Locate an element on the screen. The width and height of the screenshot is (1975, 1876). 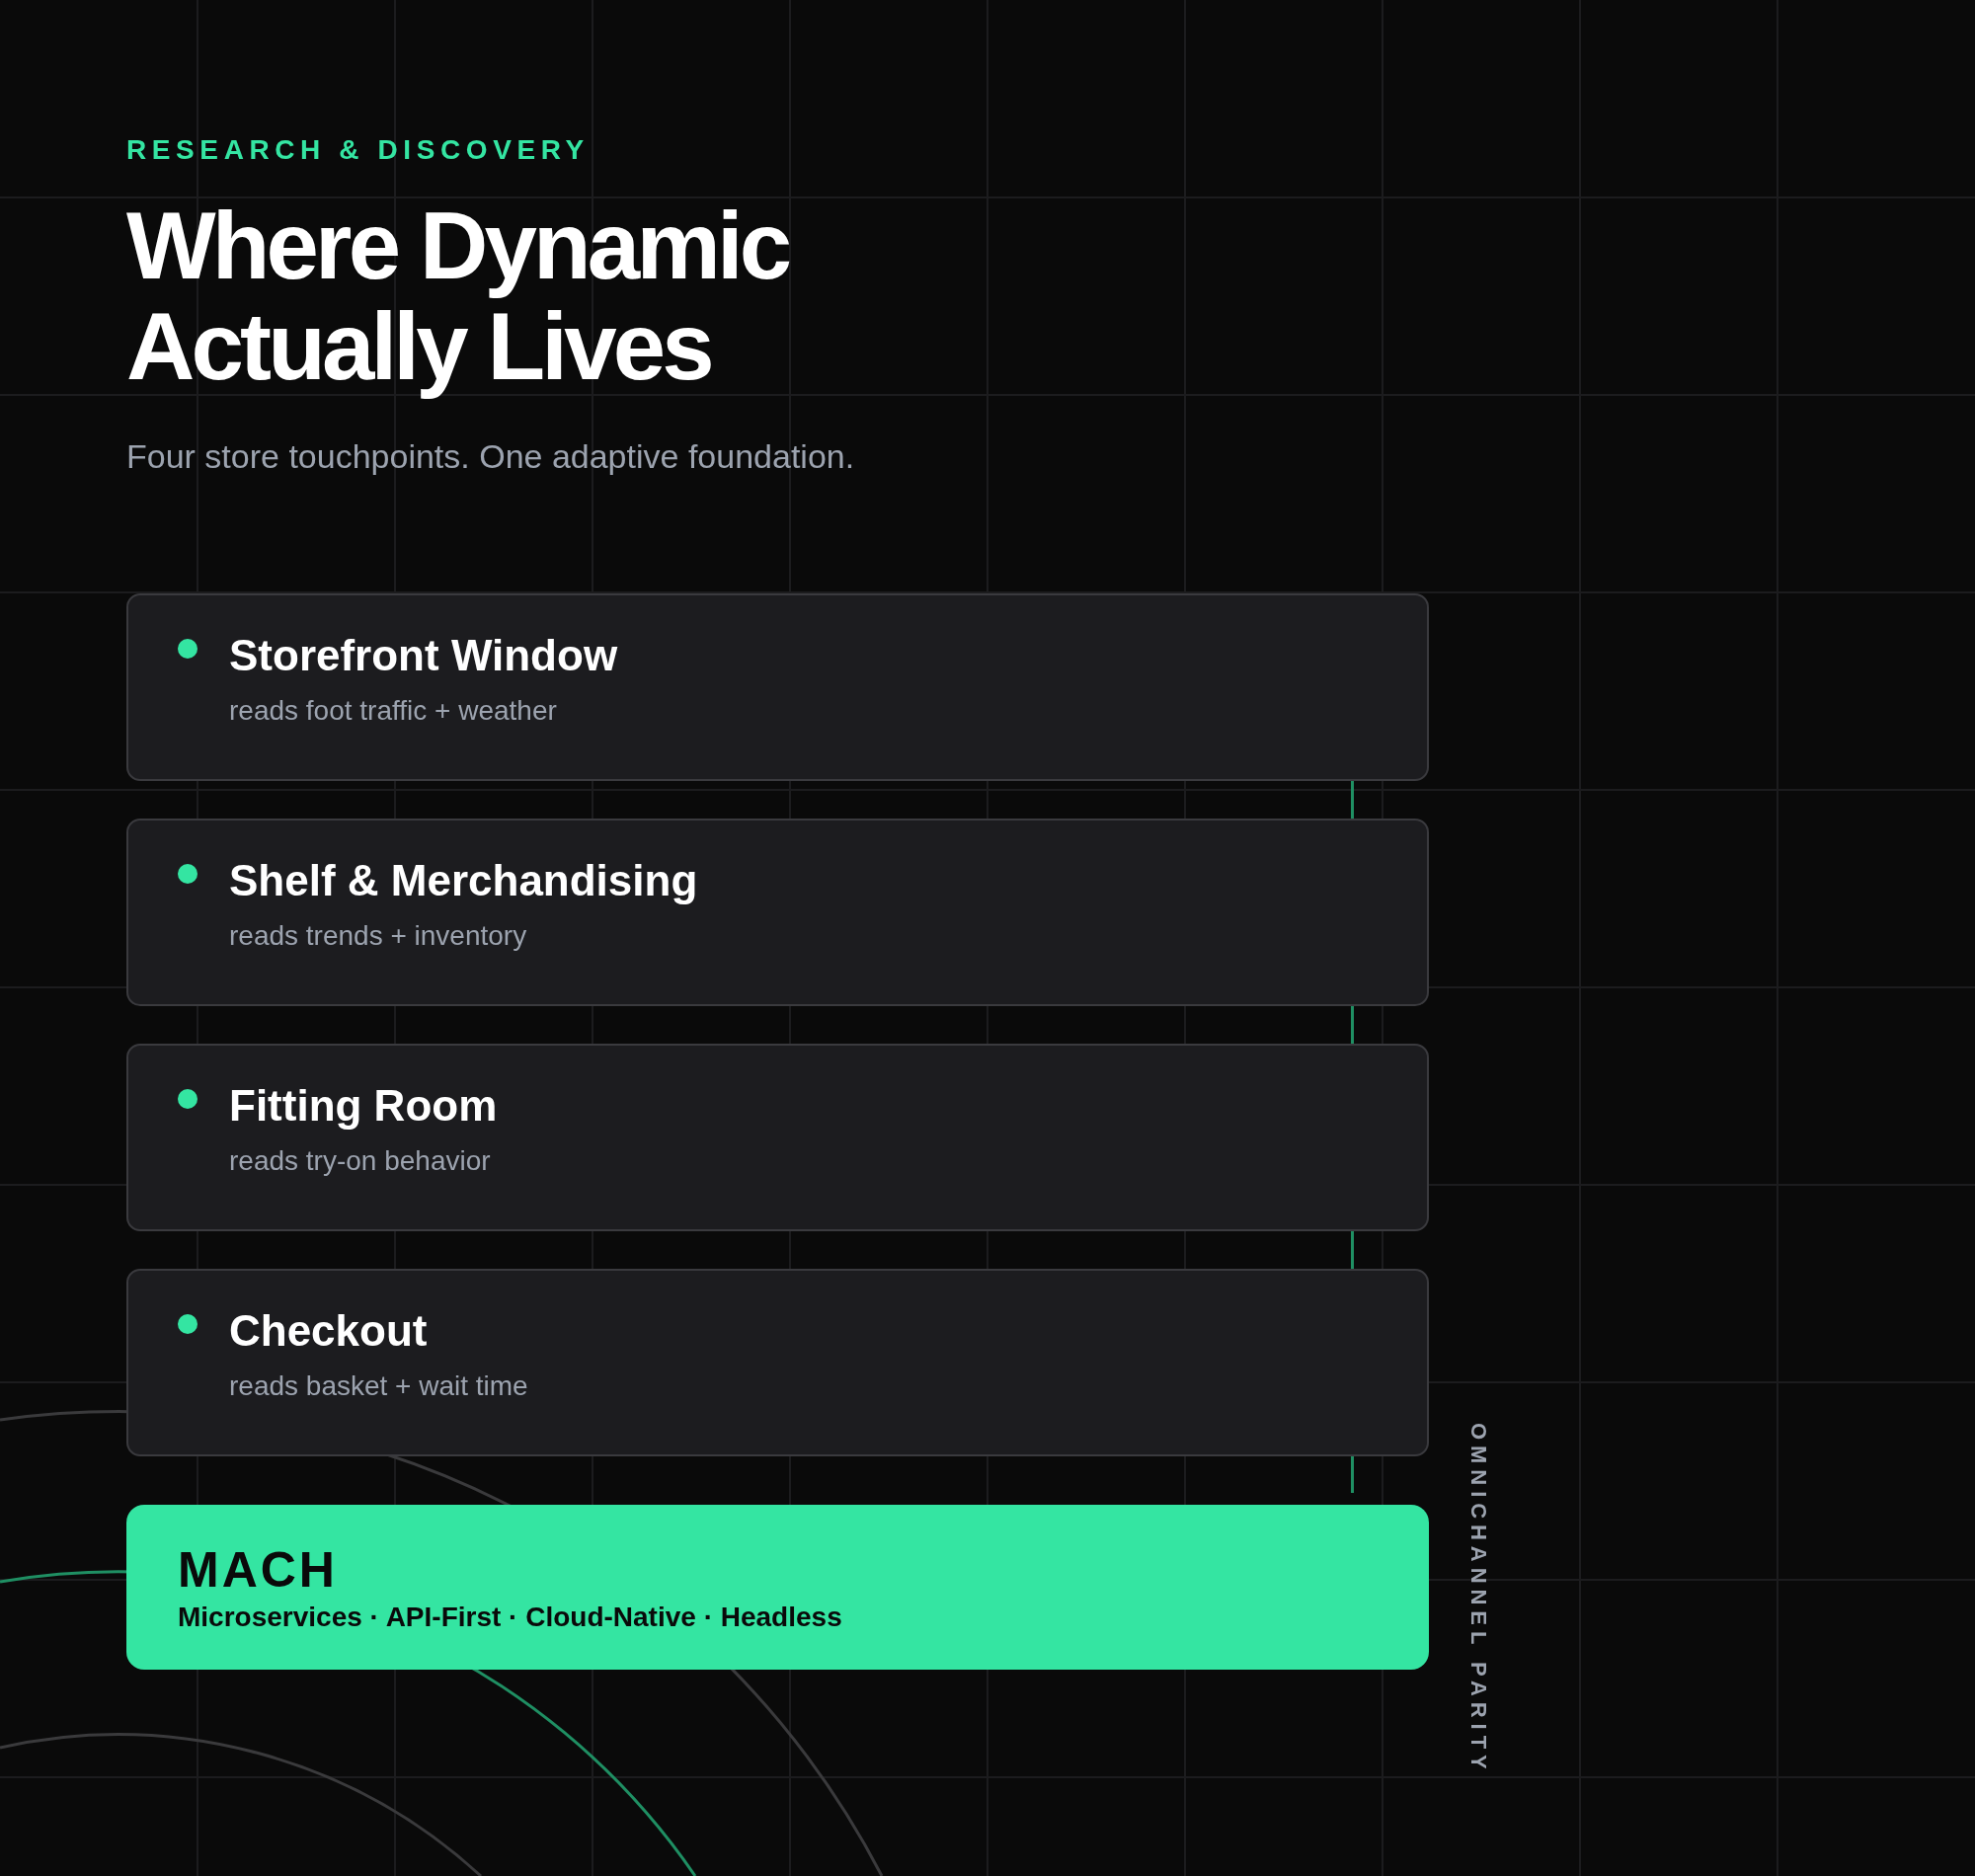
foundation-pillars: Microservices · API-First · Cloud-Native · Headless is located at coordinates (510, 1618).